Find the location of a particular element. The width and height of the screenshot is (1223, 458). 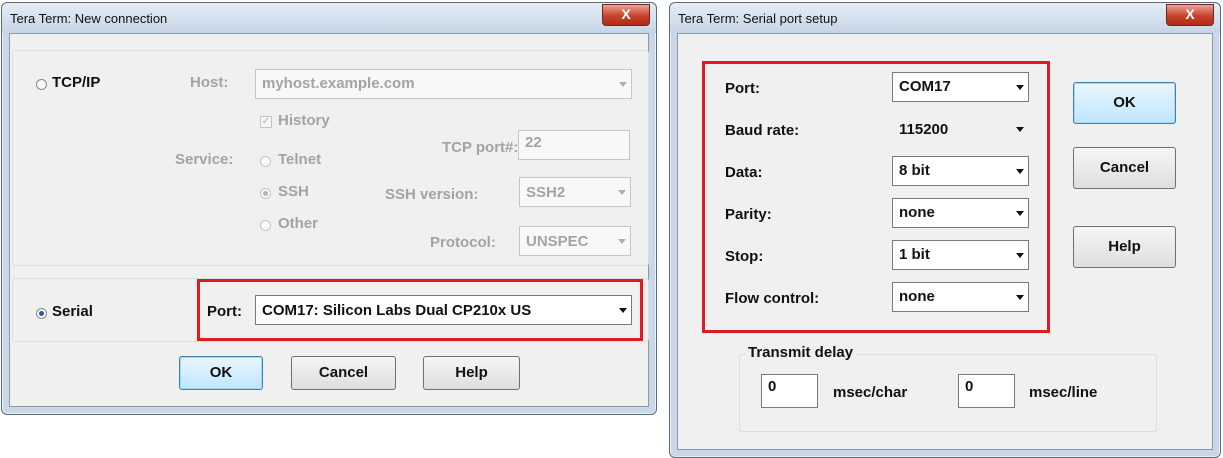

tcpip-radio is located at coordinates (41, 84).